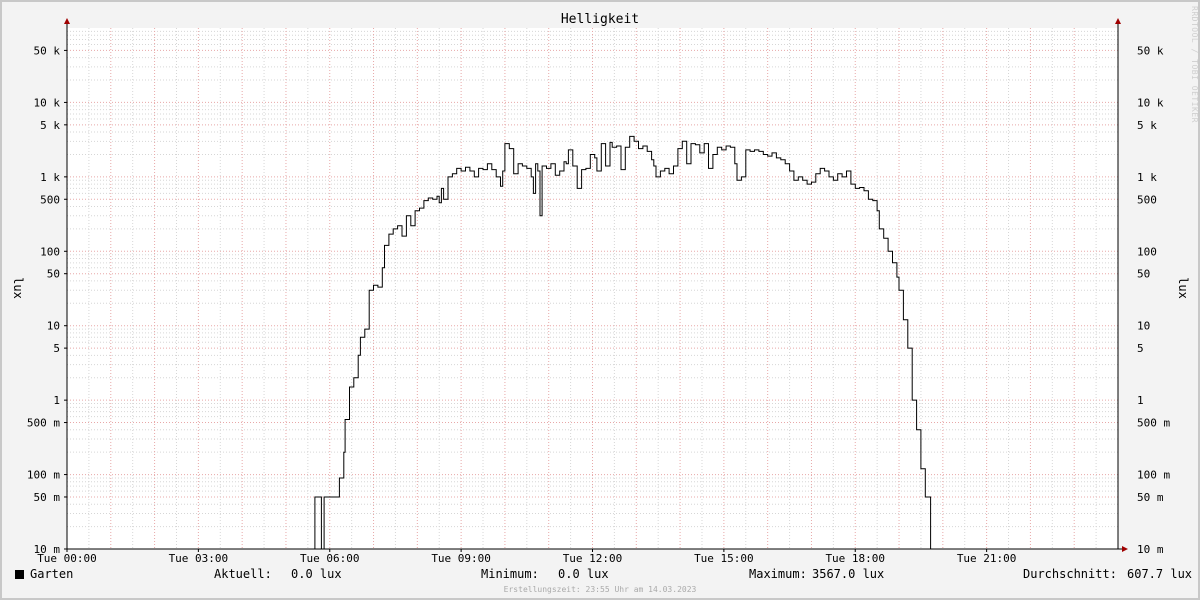 This screenshot has width=1200, height=600. I want to click on y-tick-label-left: 50 m, so click(47, 497).